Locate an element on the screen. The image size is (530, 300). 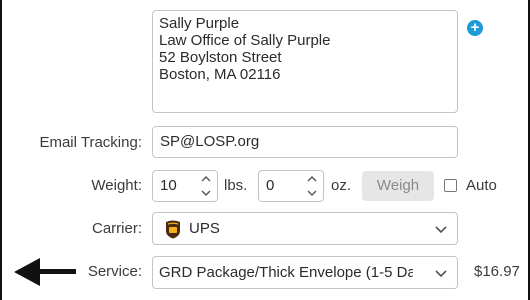
service-value: GRD Package/Thick Envelope (1-5 Days is located at coordinates (295, 272).